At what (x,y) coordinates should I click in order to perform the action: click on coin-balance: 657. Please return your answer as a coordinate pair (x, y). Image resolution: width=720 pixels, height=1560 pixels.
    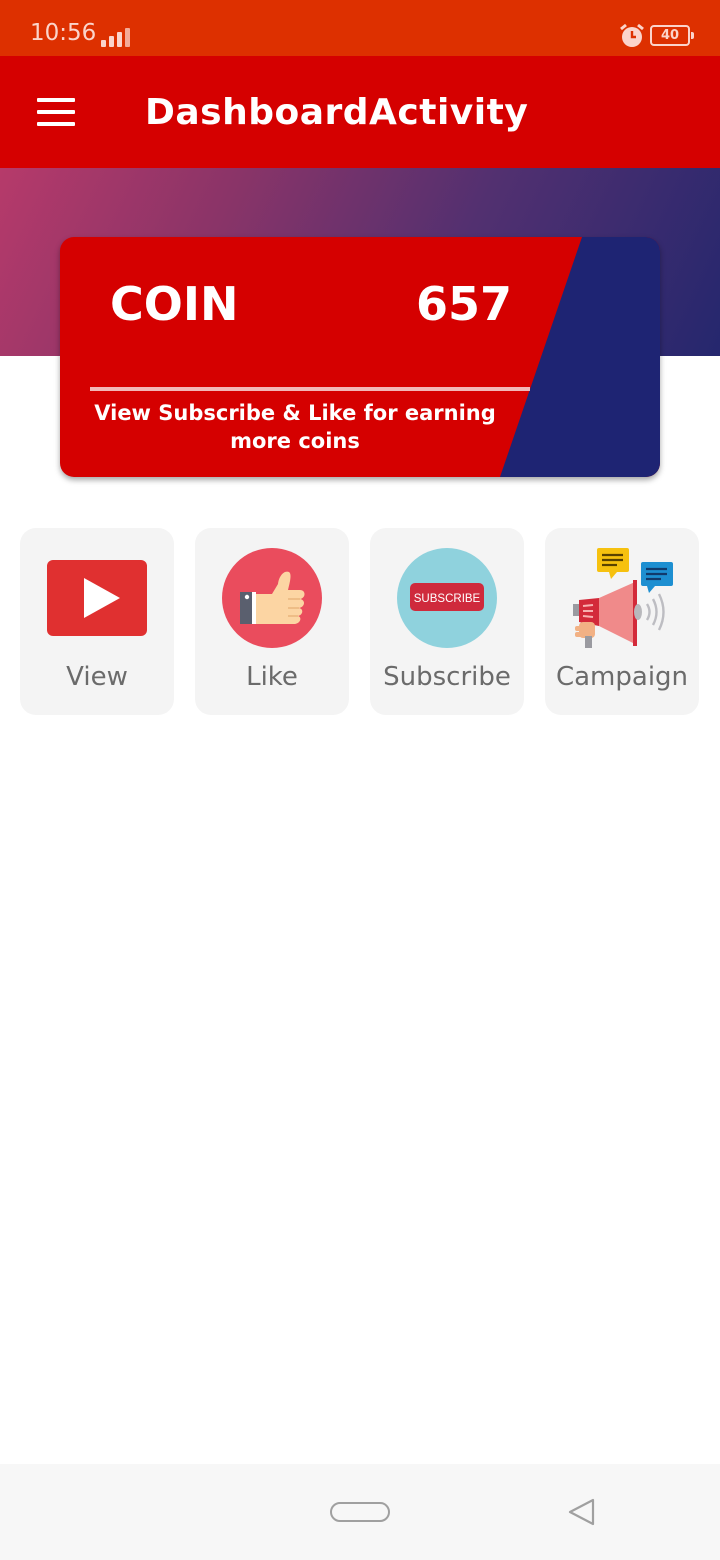
    Looking at the image, I should click on (464, 304).